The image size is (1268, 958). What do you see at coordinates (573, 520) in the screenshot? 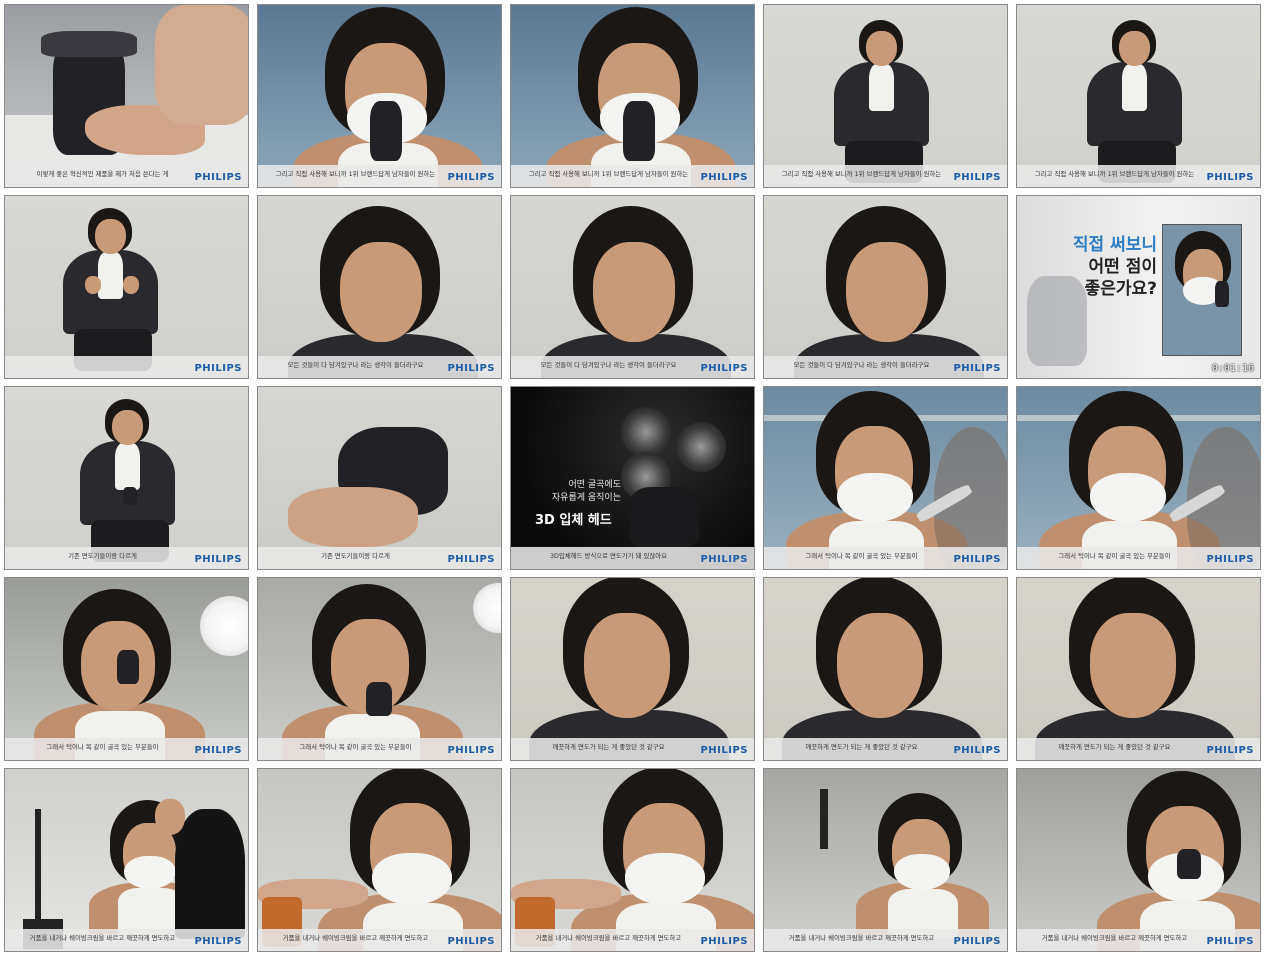
I see `promo-title: 3D 입체 헤드` at bounding box center [573, 520].